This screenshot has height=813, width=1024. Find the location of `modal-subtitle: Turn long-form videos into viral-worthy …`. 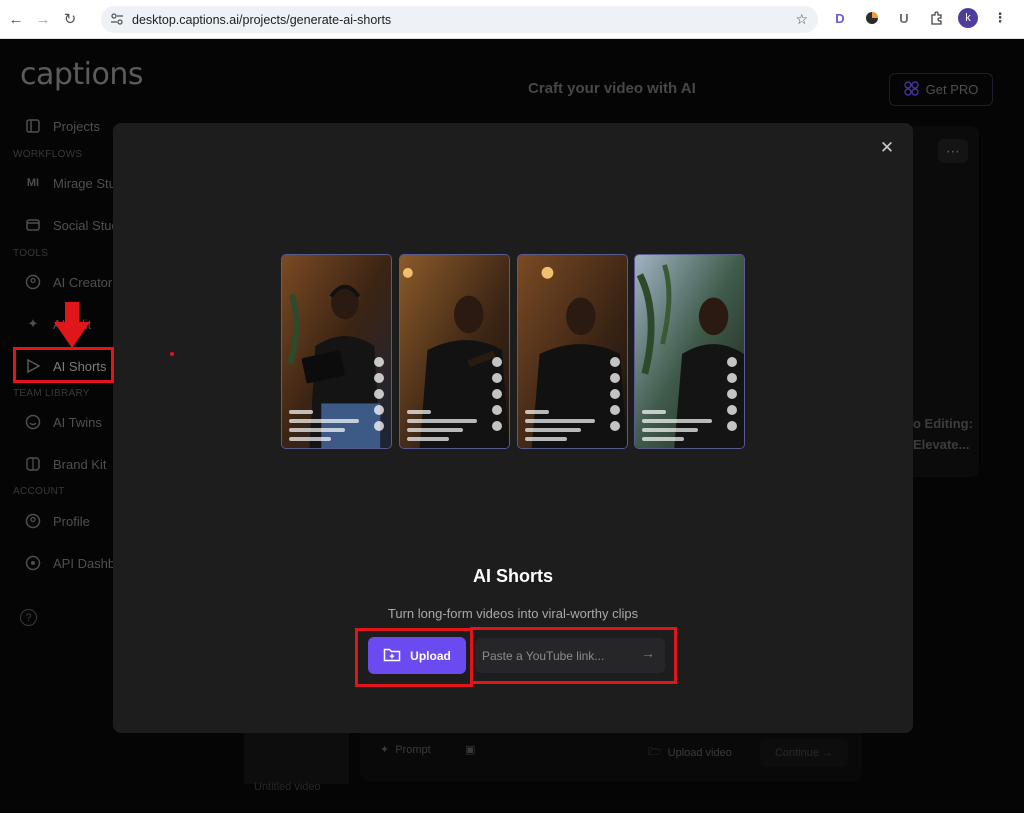

modal-subtitle: Turn long-form videos into viral-worthy … is located at coordinates (513, 613).